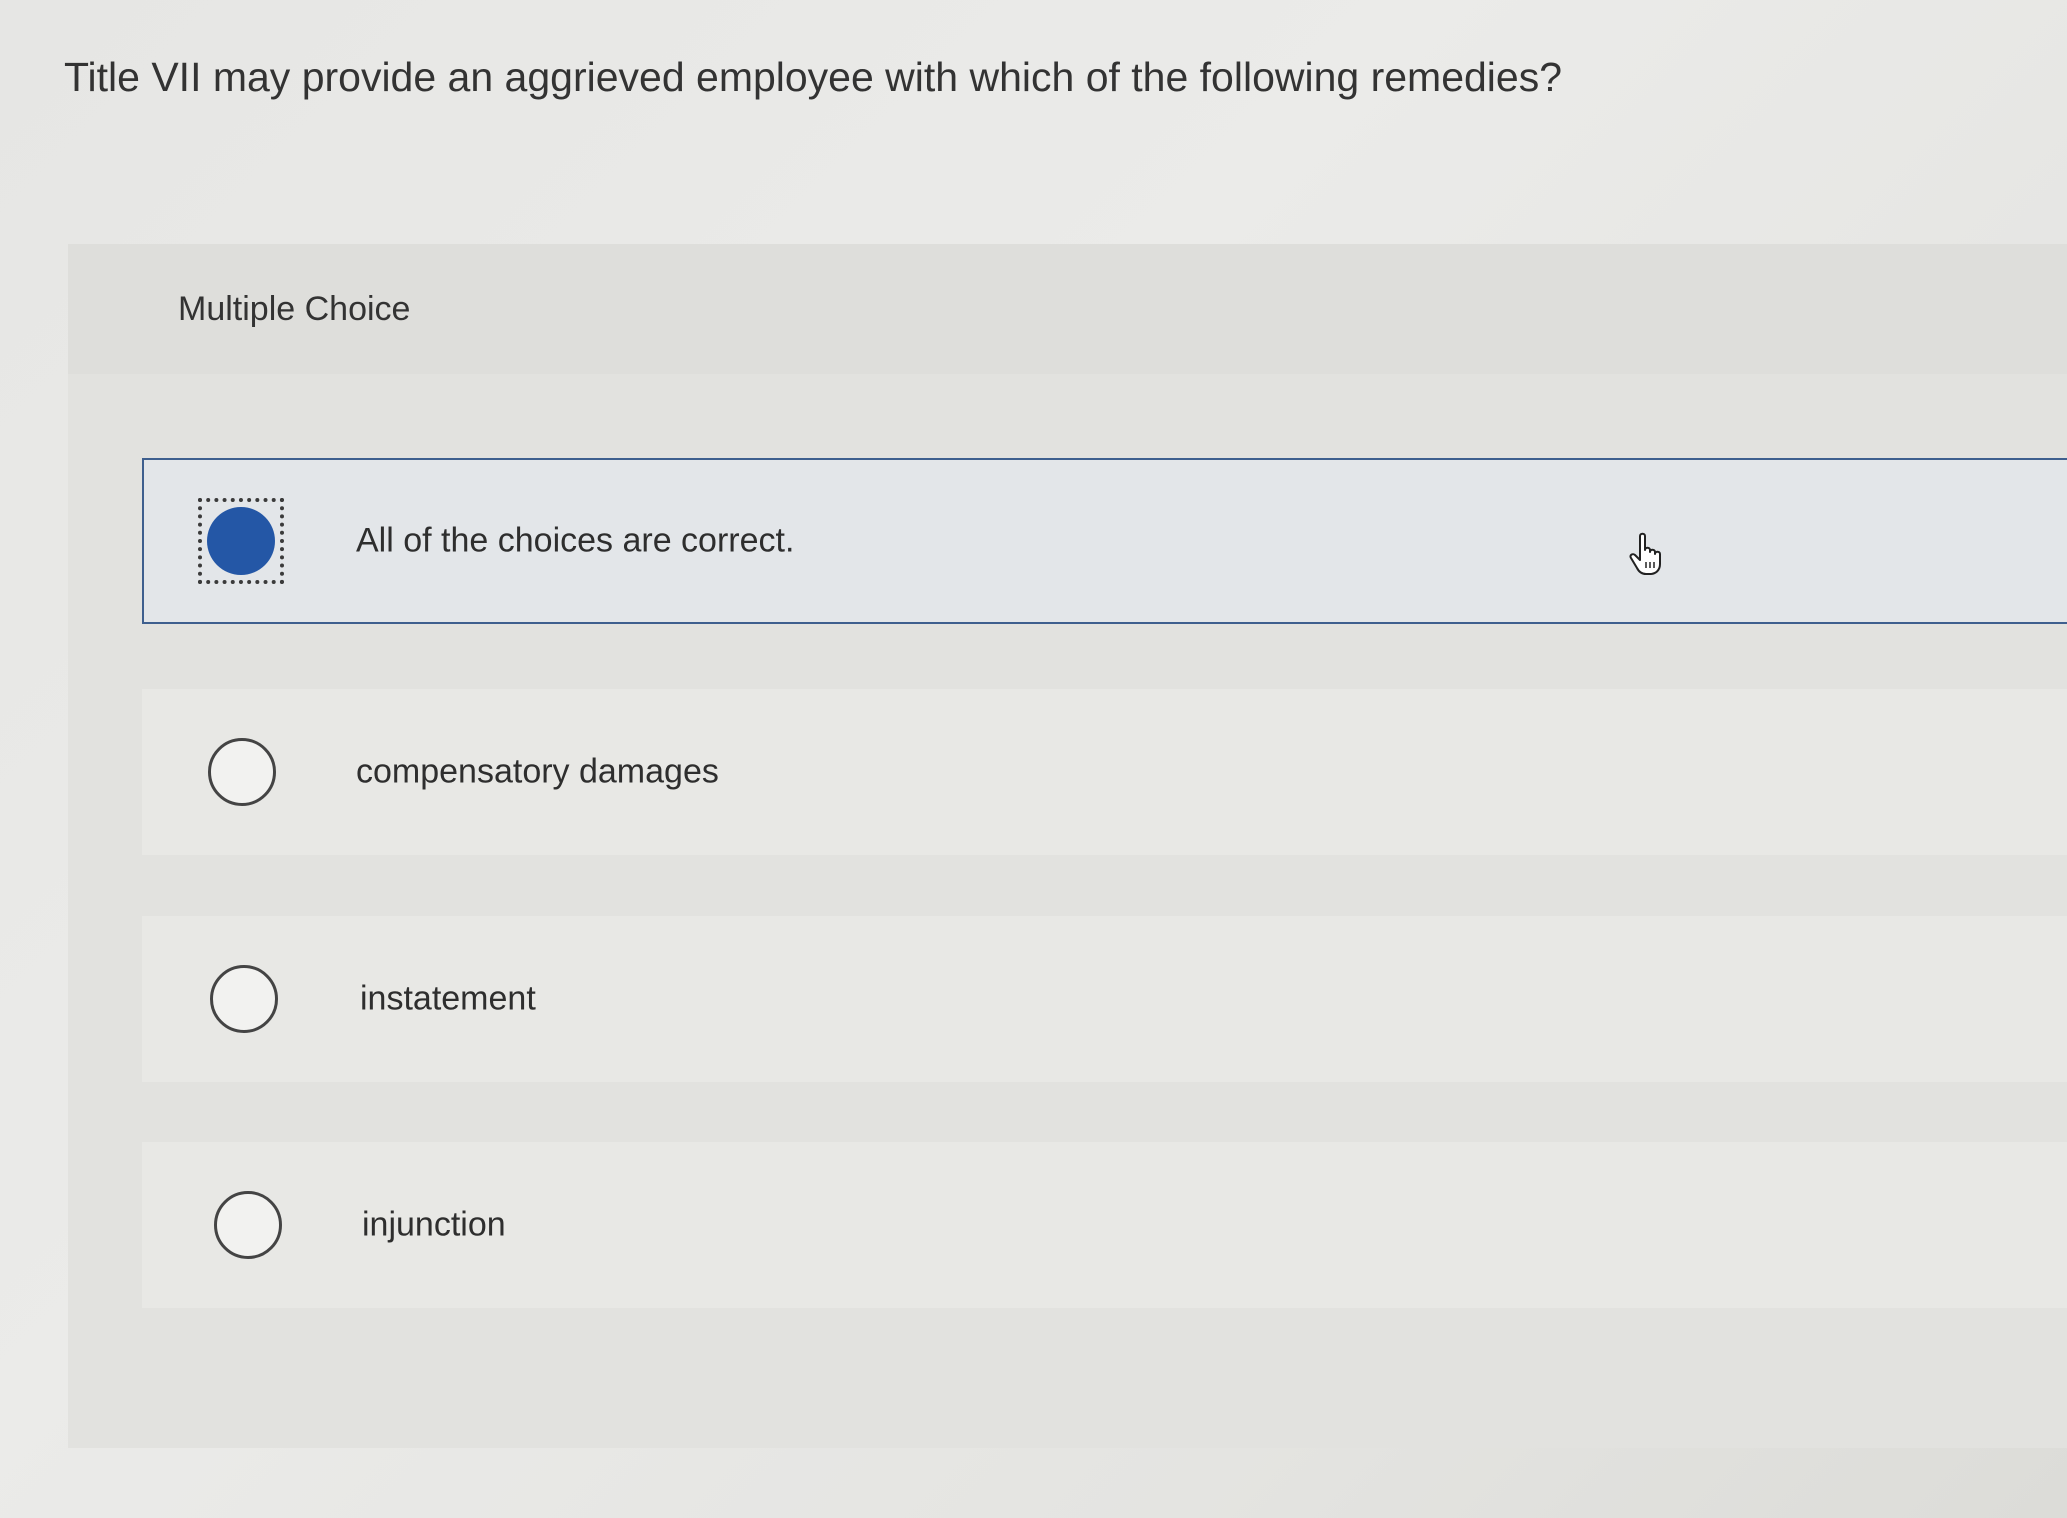 The width and height of the screenshot is (2067, 1518). Describe the element at coordinates (537, 771) in the screenshot. I see `choice-label: compensatory damages` at that location.